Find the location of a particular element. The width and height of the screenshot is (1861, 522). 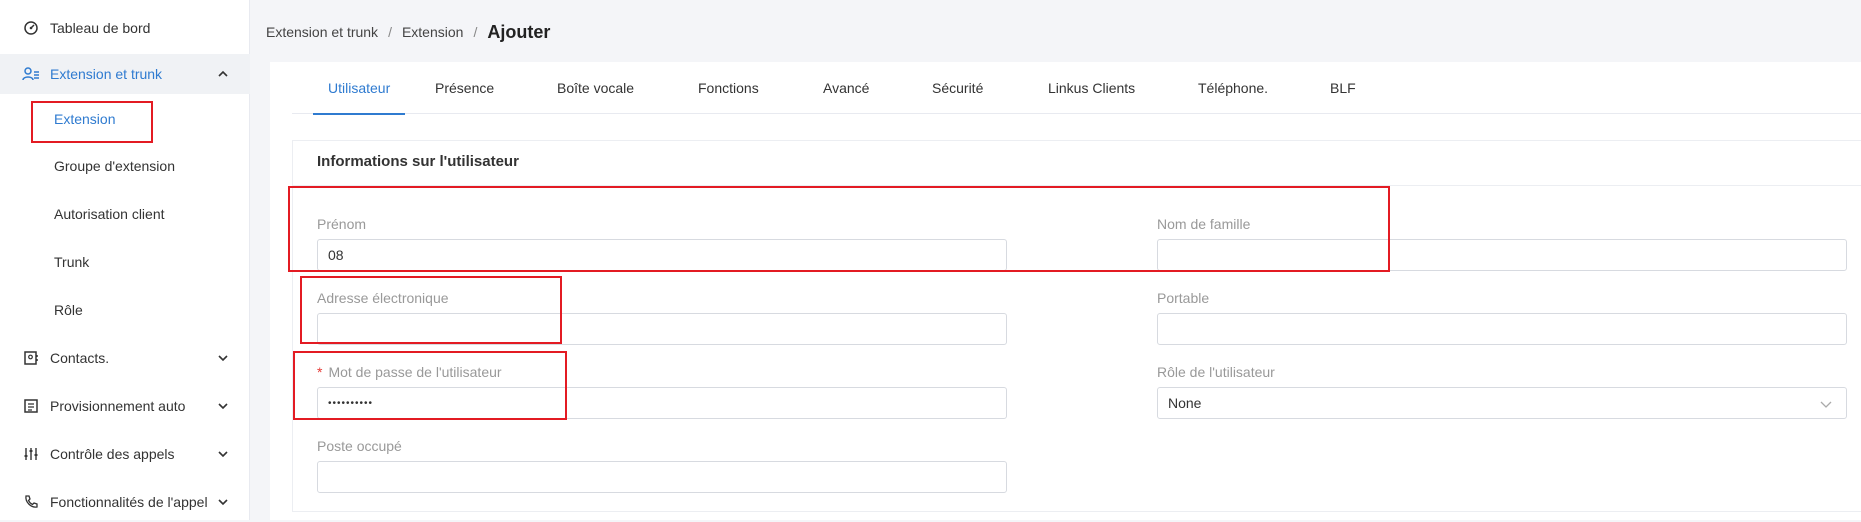

section-divider is located at coordinates (1077, 185).